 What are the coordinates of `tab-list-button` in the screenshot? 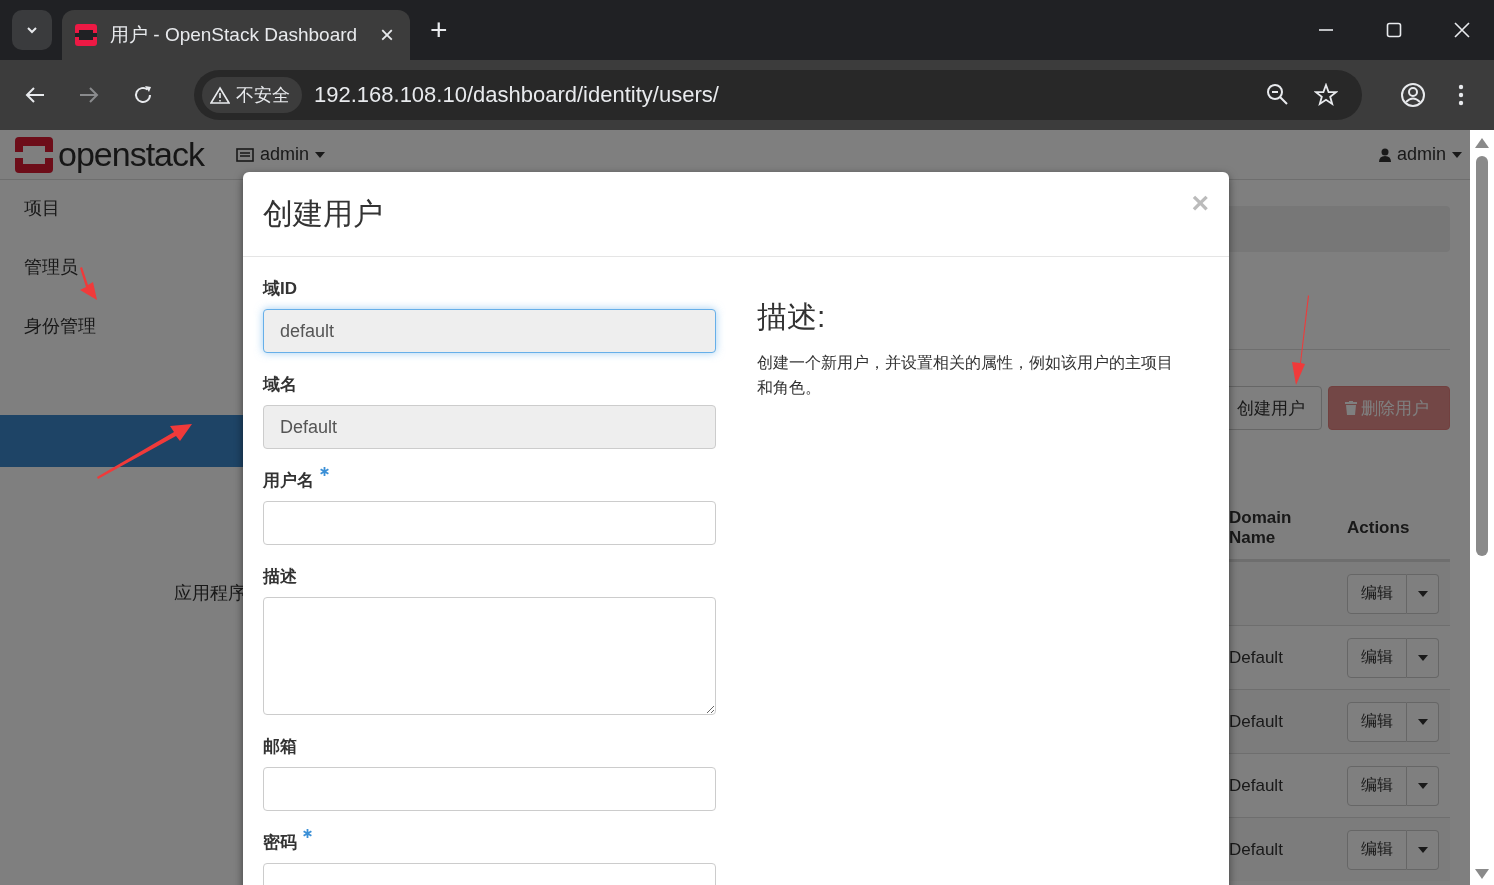 It's located at (32, 30).